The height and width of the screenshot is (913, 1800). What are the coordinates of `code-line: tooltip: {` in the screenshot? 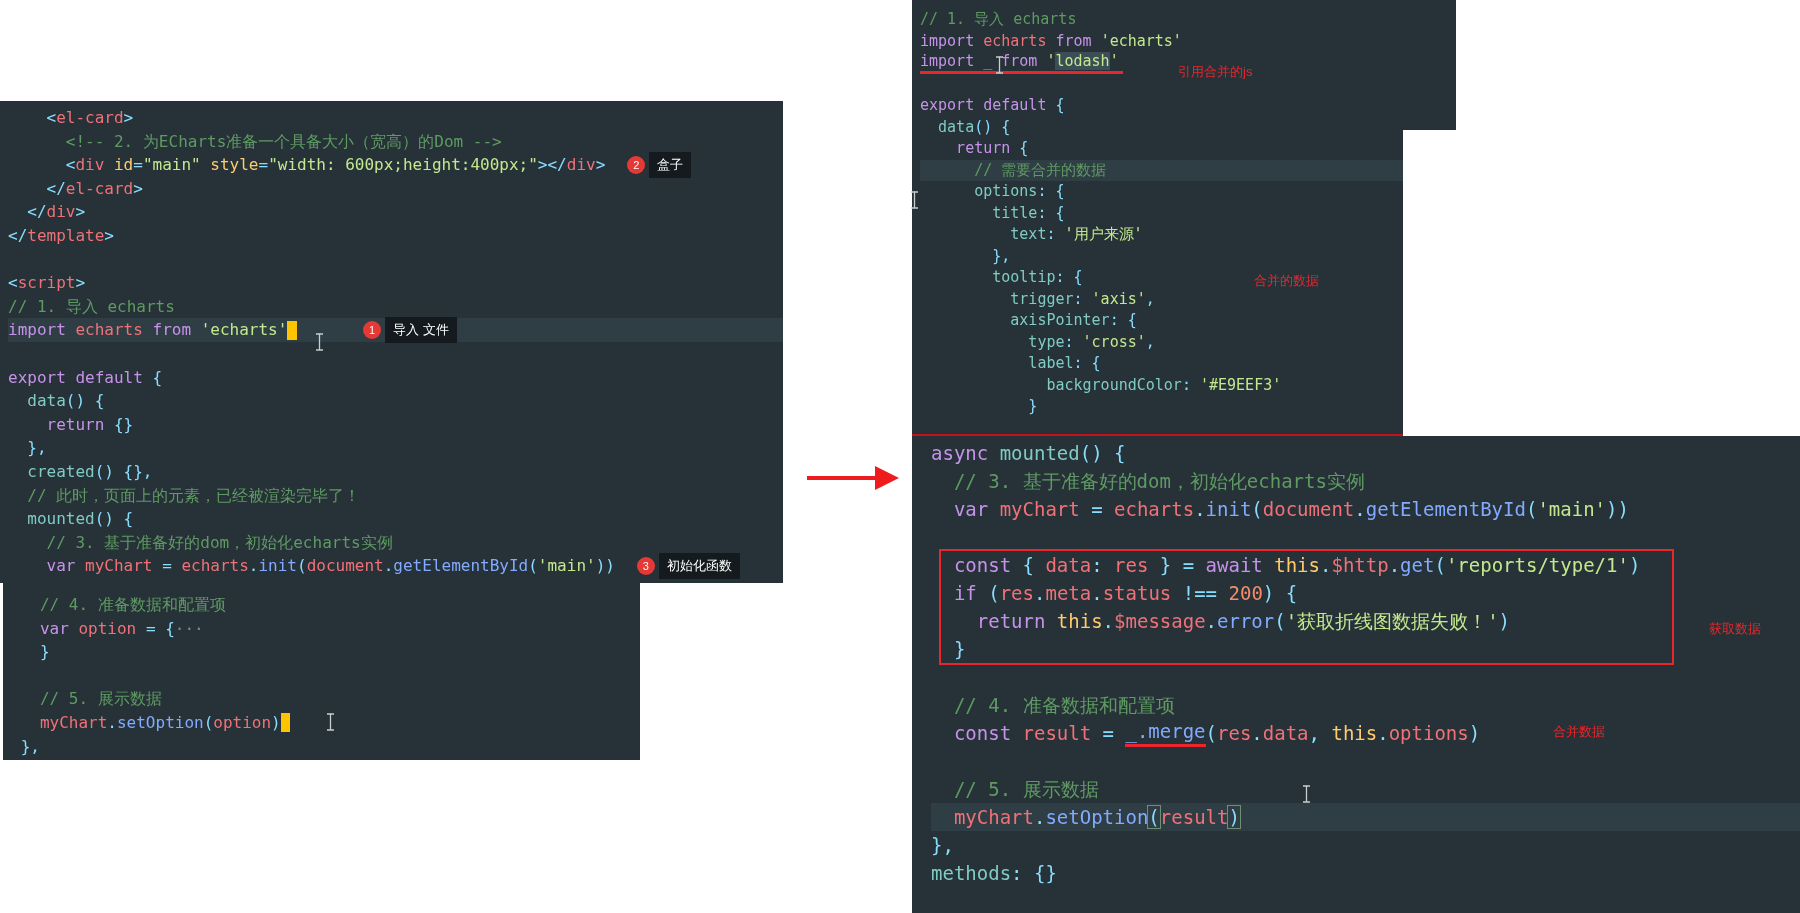 It's located at (1037, 277).